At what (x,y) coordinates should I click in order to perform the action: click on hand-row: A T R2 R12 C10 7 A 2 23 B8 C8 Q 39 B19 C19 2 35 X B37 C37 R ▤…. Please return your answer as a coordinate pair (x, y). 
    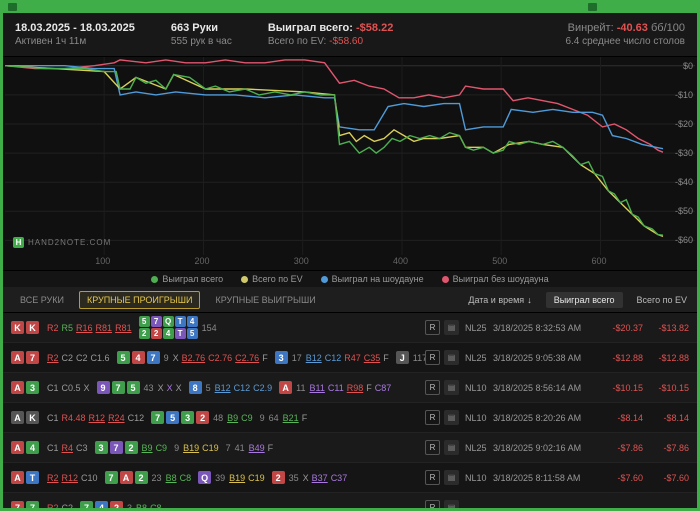
    Looking at the image, I should click on (350, 478).